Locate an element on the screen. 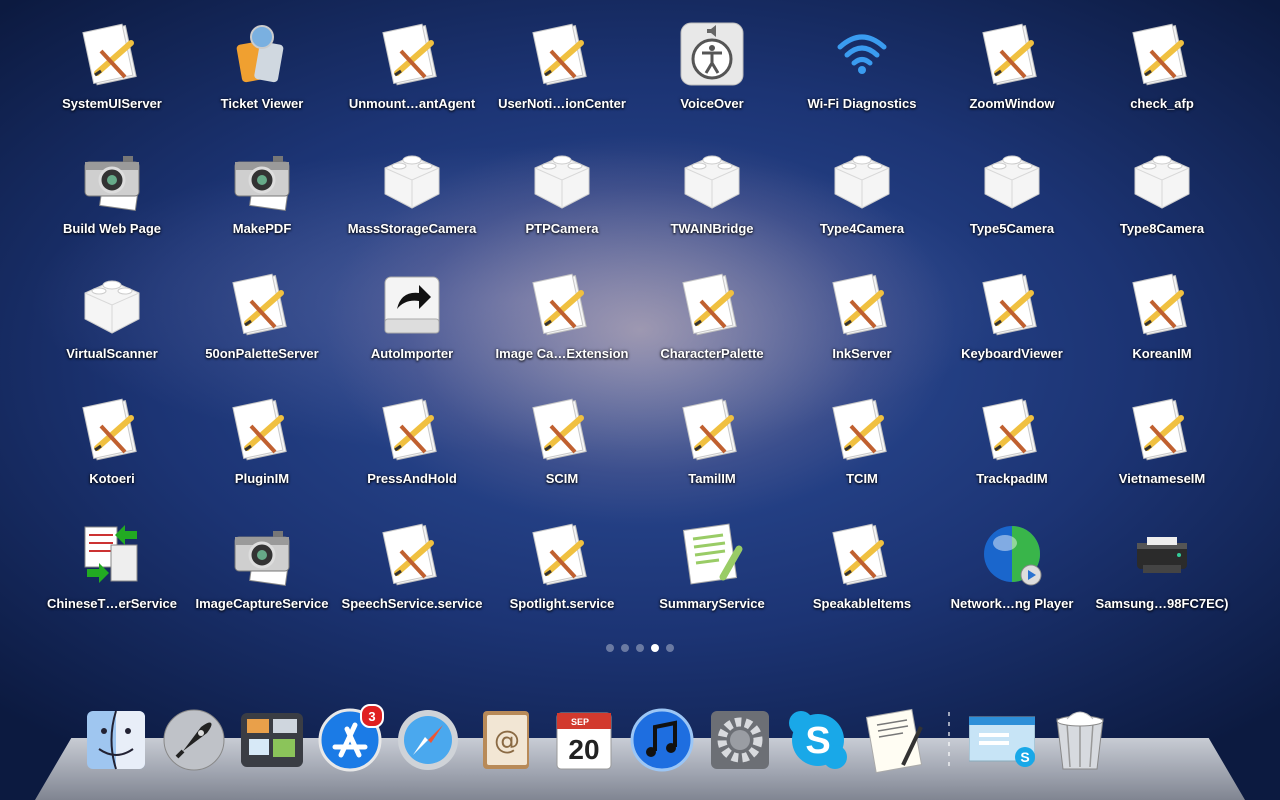 The width and height of the screenshot is (1280, 800). launchpad-app: check_afp is located at coordinates (1162, 80).